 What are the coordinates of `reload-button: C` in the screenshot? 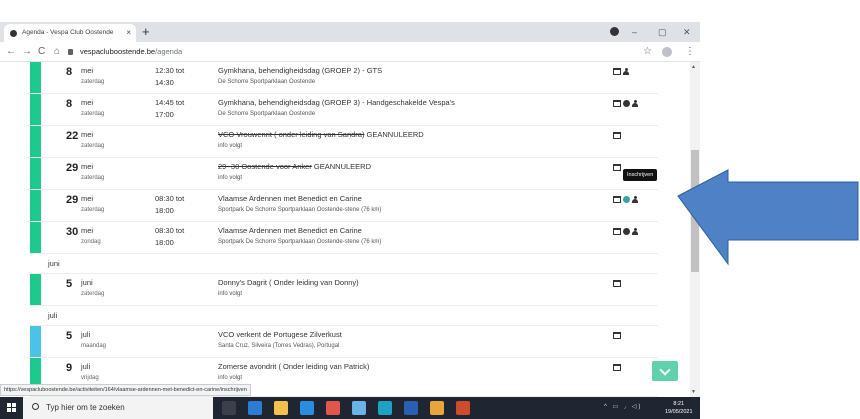 It's located at (41, 52).